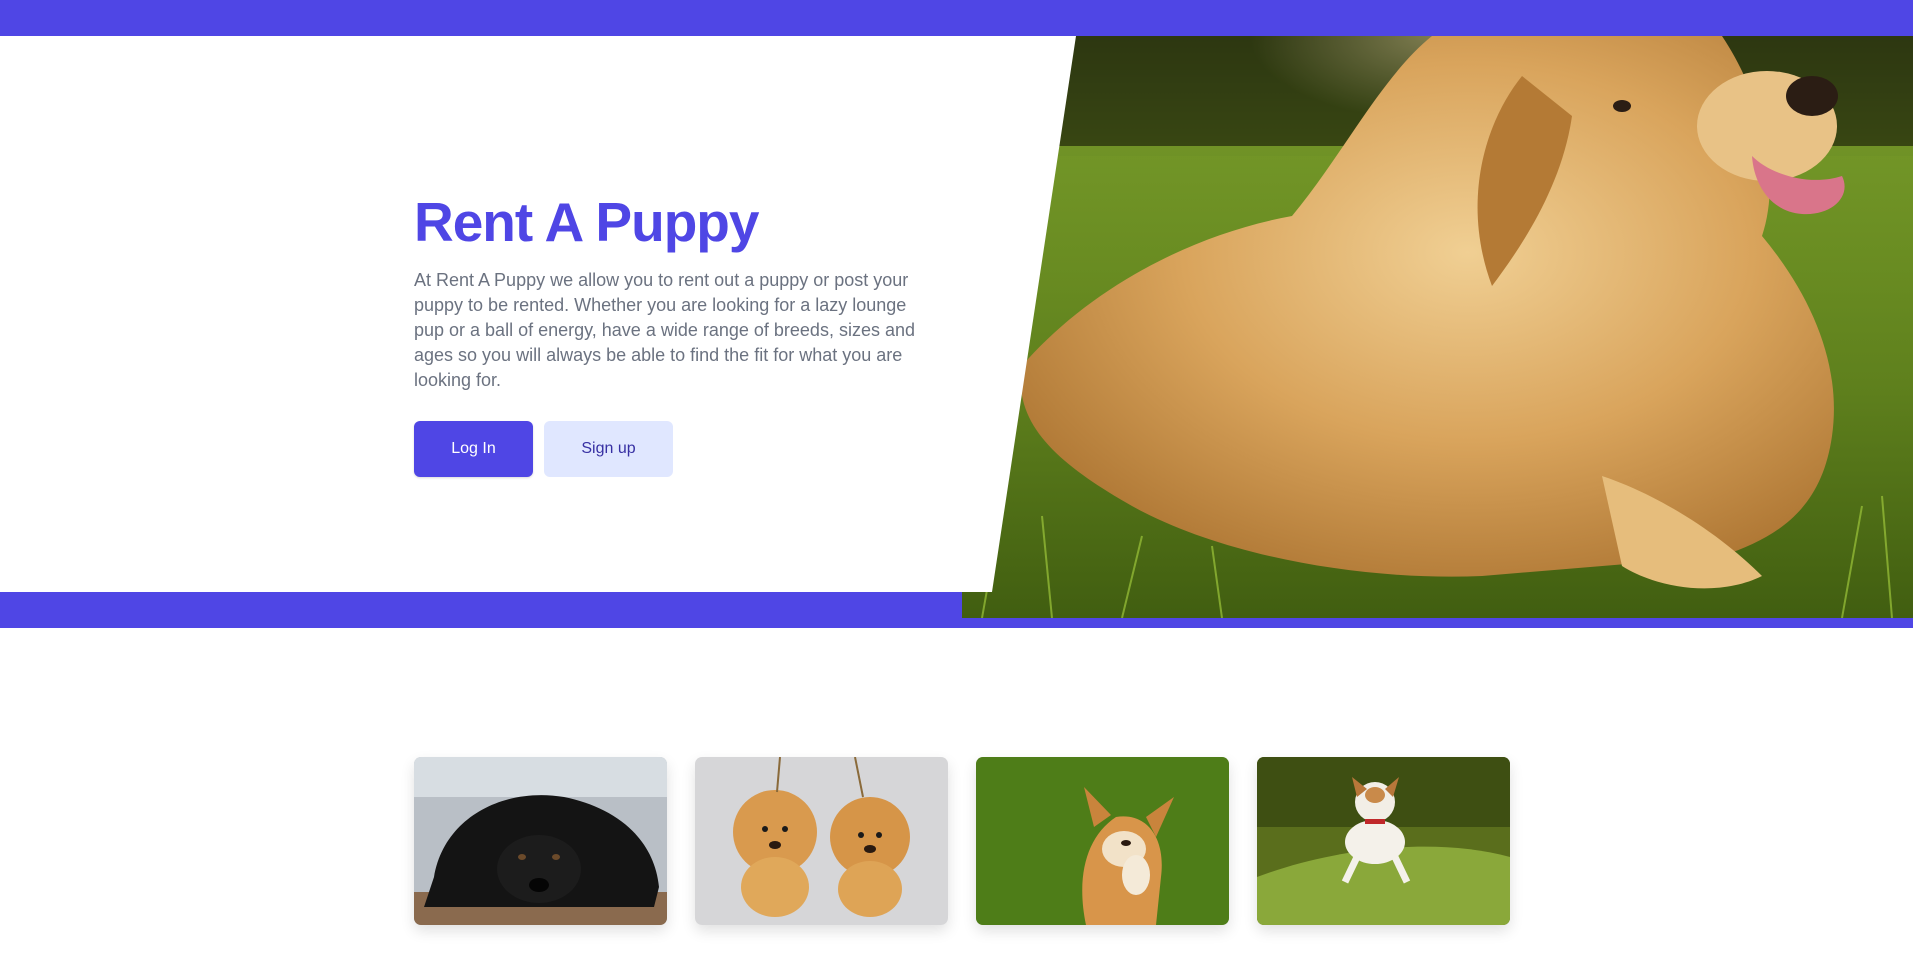 The image size is (1913, 968). What do you see at coordinates (962, 841) in the screenshot?
I see `dog-gallery` at bounding box center [962, 841].